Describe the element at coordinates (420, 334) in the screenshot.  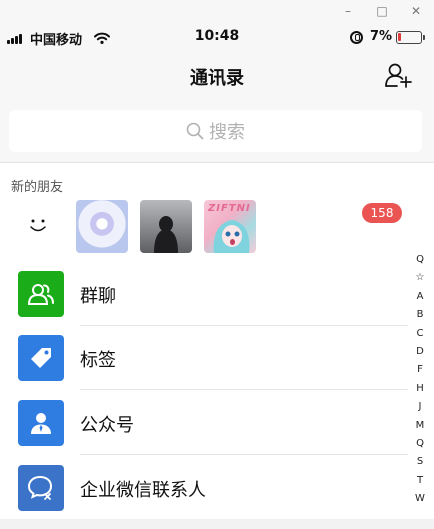
I see `index-letter: C` at that location.